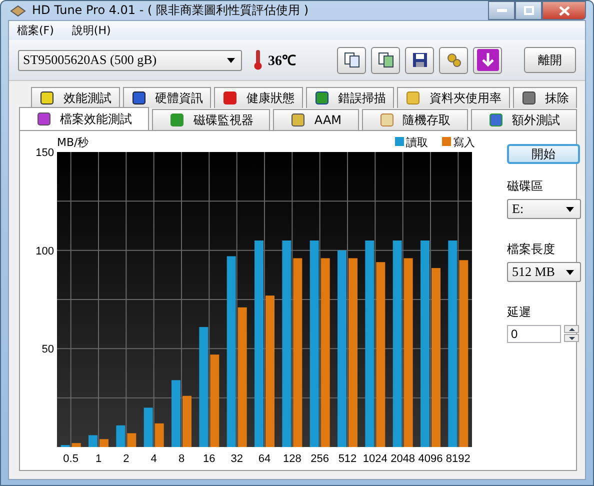  What do you see at coordinates (282, 61) in the screenshot?
I see `temperature-reading: 36℃` at bounding box center [282, 61].